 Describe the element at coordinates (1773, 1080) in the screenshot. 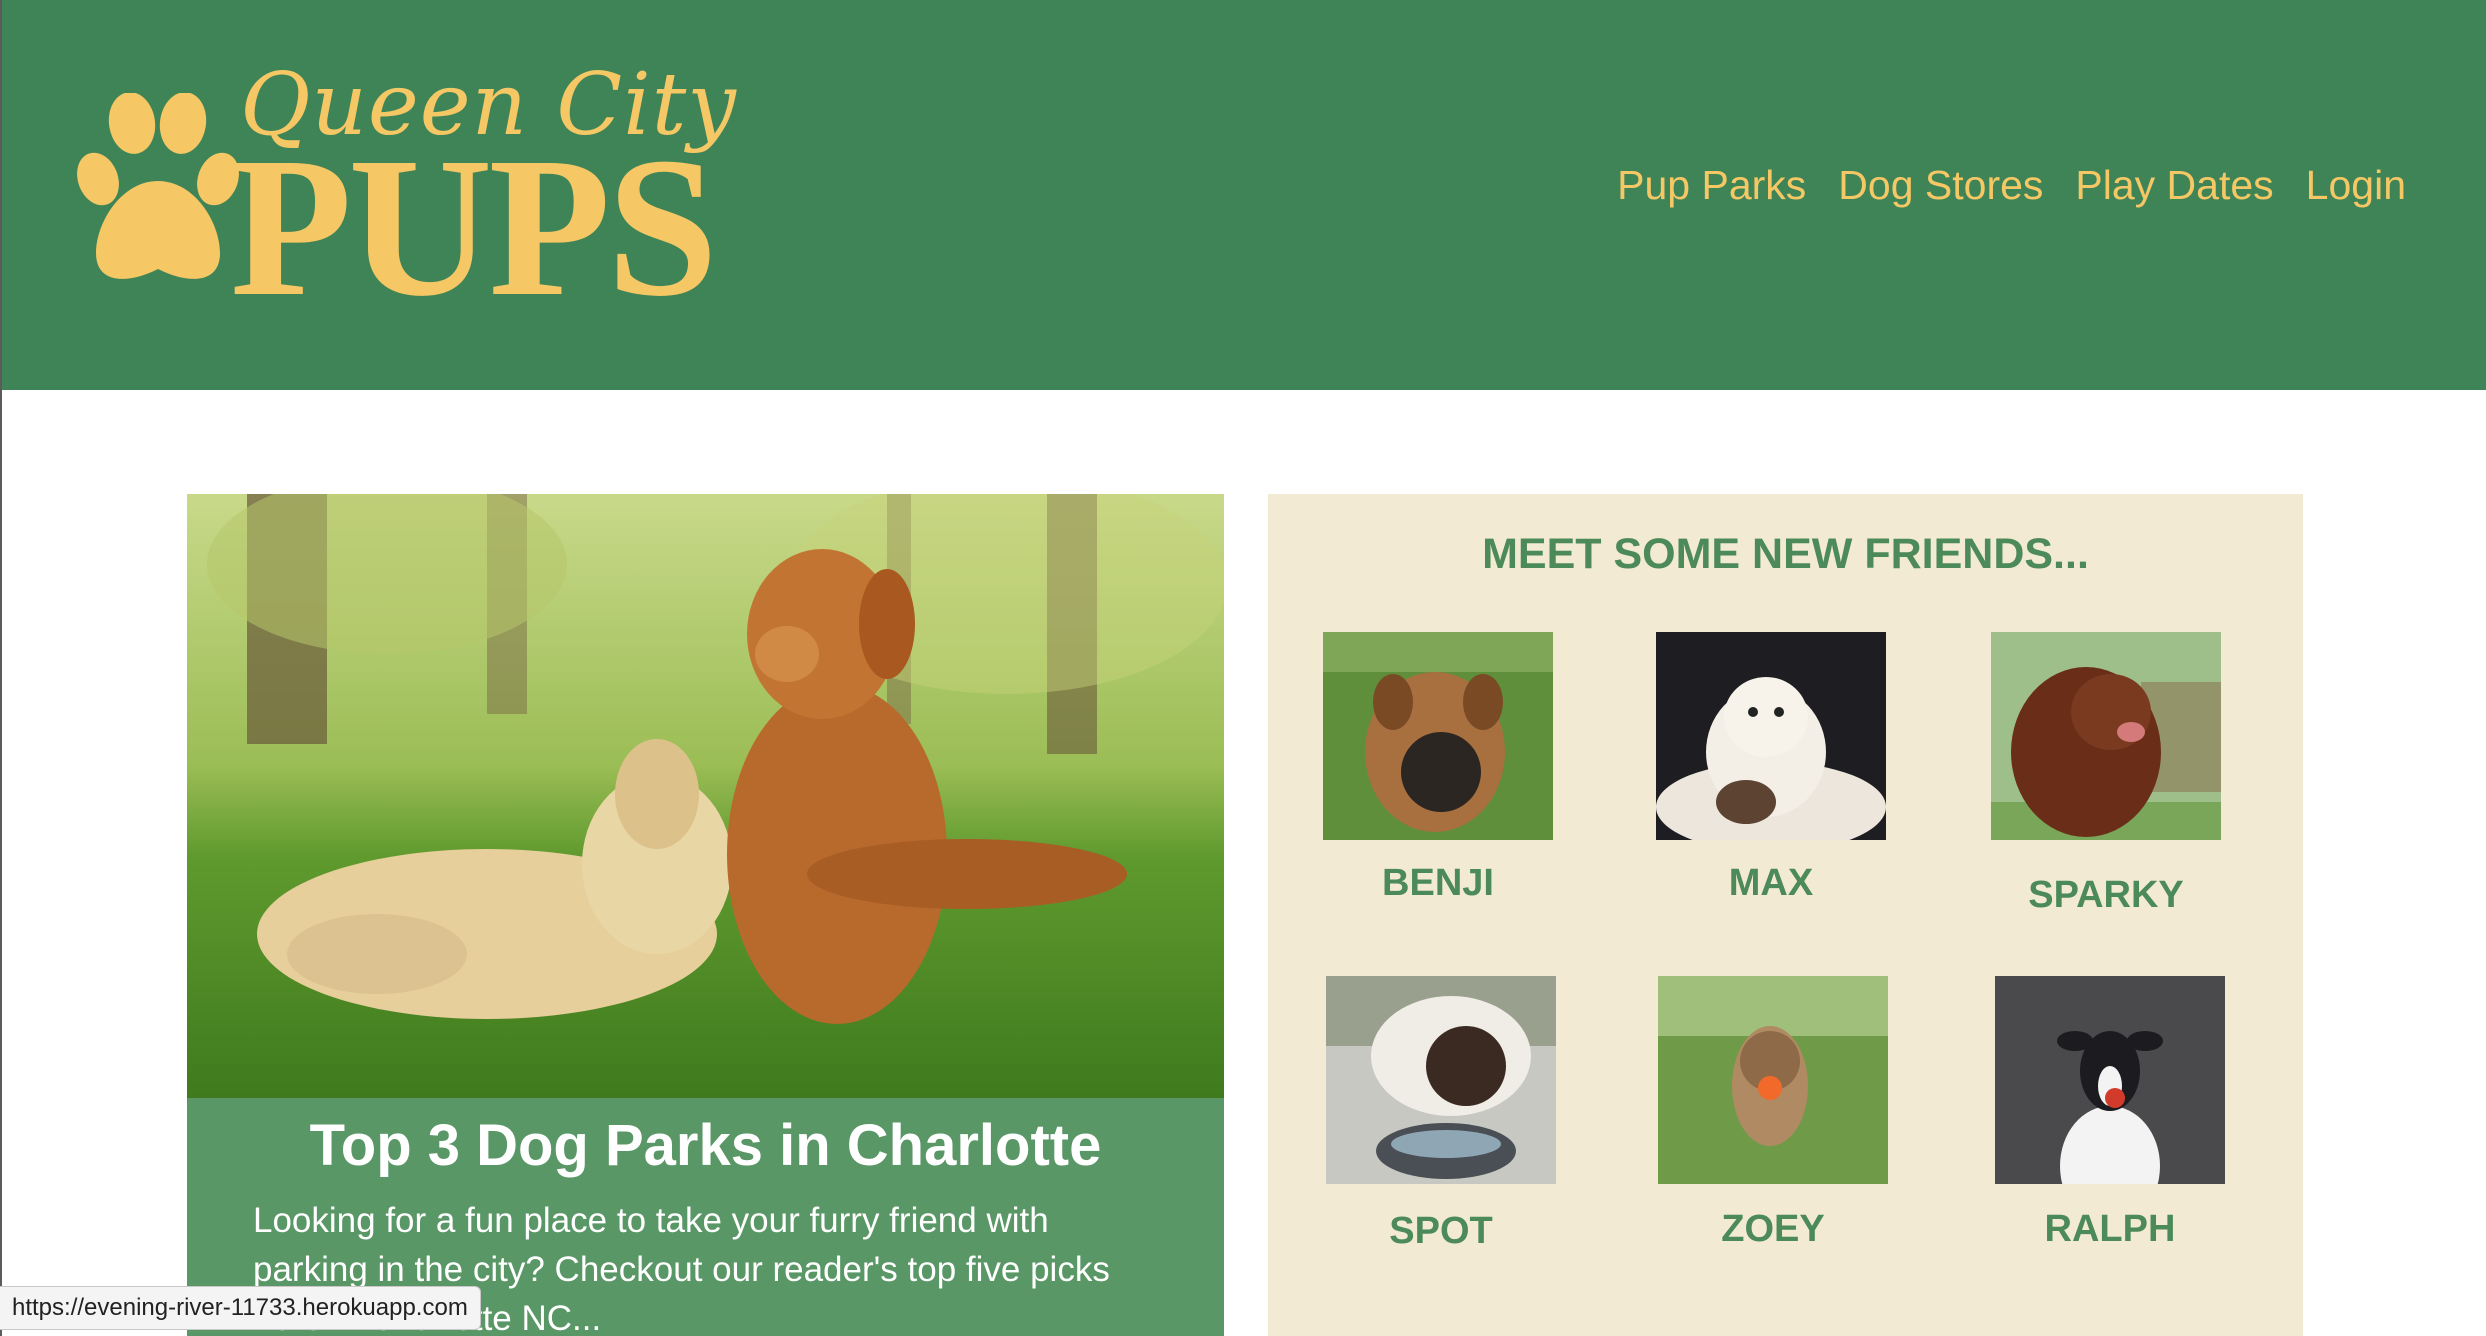

I see `zoey-photo` at that location.